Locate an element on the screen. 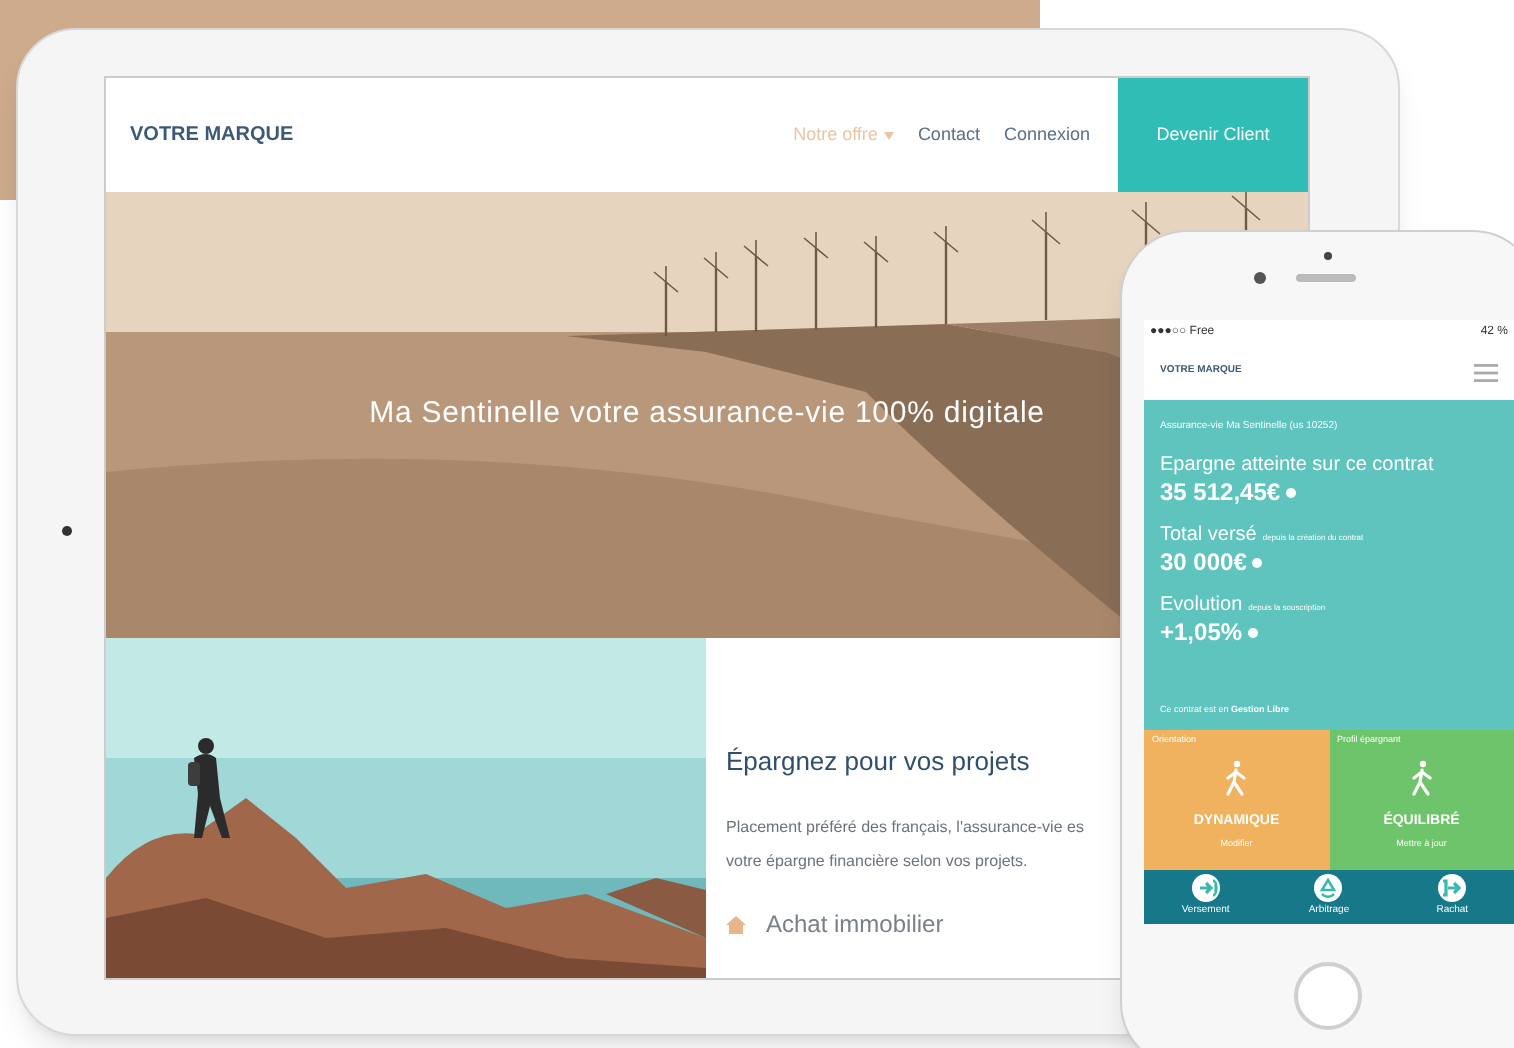  menu-icon is located at coordinates (1486, 372).